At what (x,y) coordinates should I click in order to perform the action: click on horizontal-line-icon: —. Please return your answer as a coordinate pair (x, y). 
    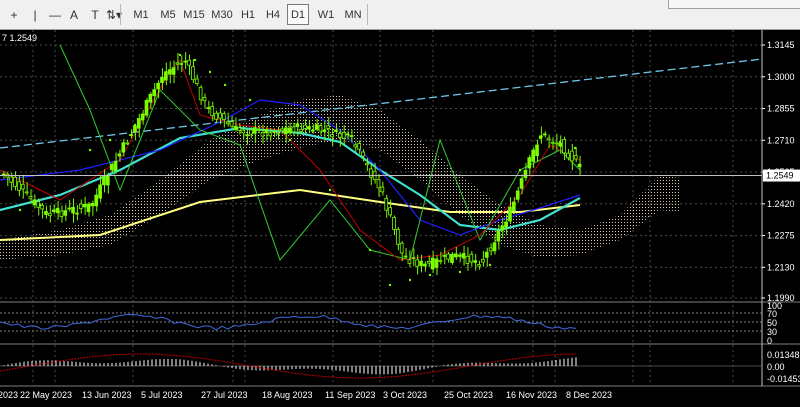
    Looking at the image, I should click on (55, 14).